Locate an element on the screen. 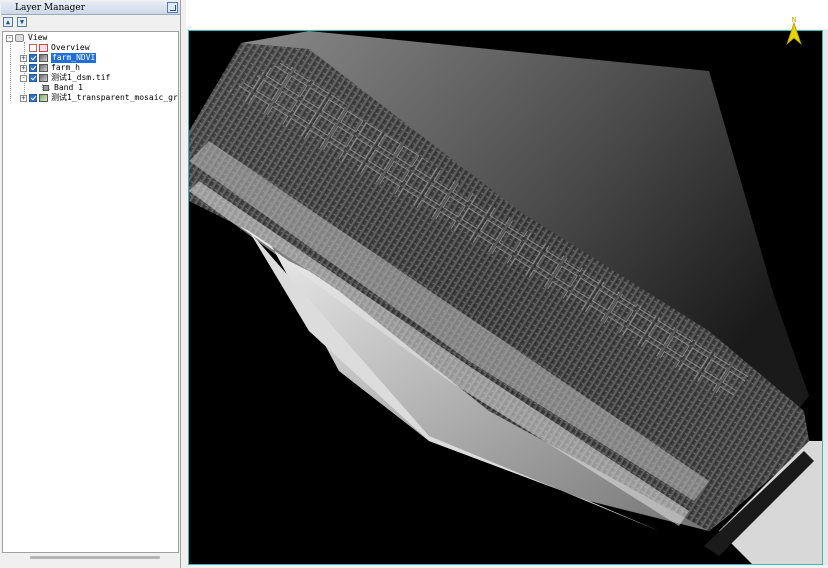 This screenshot has width=828, height=568. tree-horizontal-scrollbar is located at coordinates (95, 557).